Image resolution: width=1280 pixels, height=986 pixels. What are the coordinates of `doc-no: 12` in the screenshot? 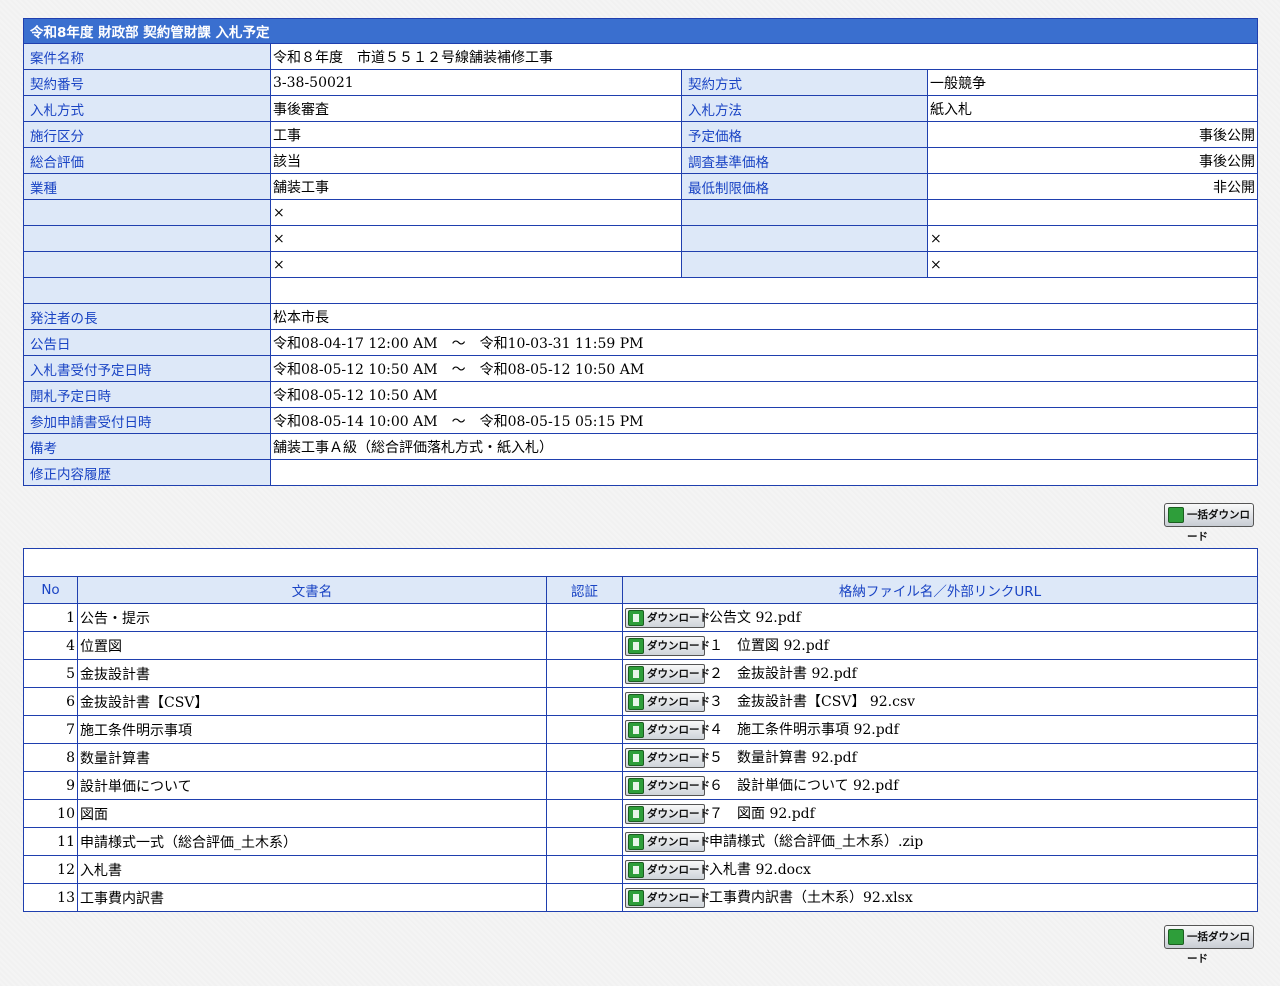 It's located at (50, 869).